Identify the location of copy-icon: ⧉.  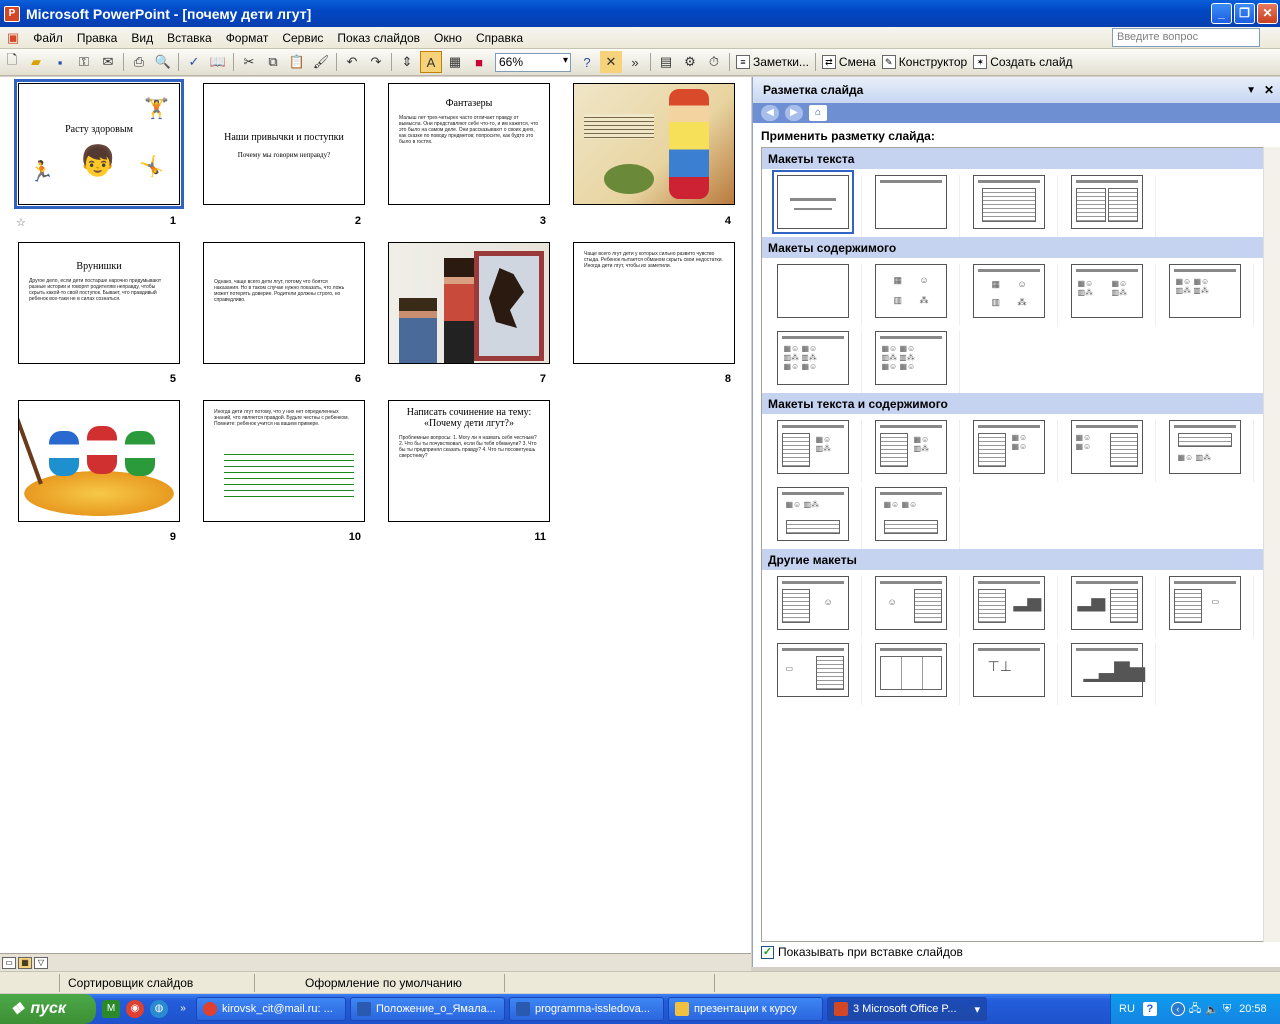
(273, 62).